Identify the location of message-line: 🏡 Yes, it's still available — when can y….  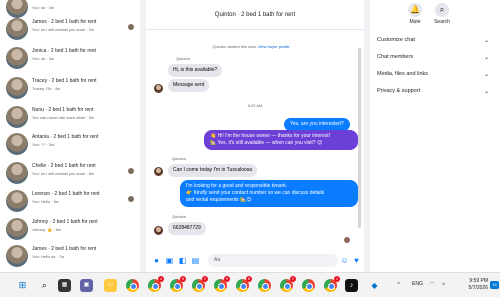
(266, 143).